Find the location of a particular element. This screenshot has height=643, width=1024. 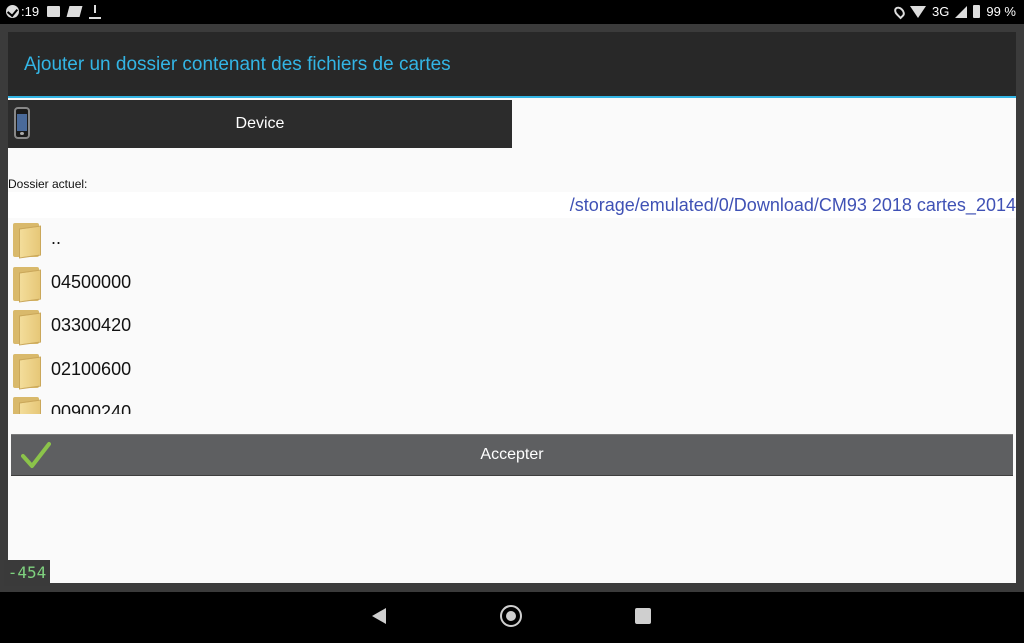

battery-icon is located at coordinates (977, 11).